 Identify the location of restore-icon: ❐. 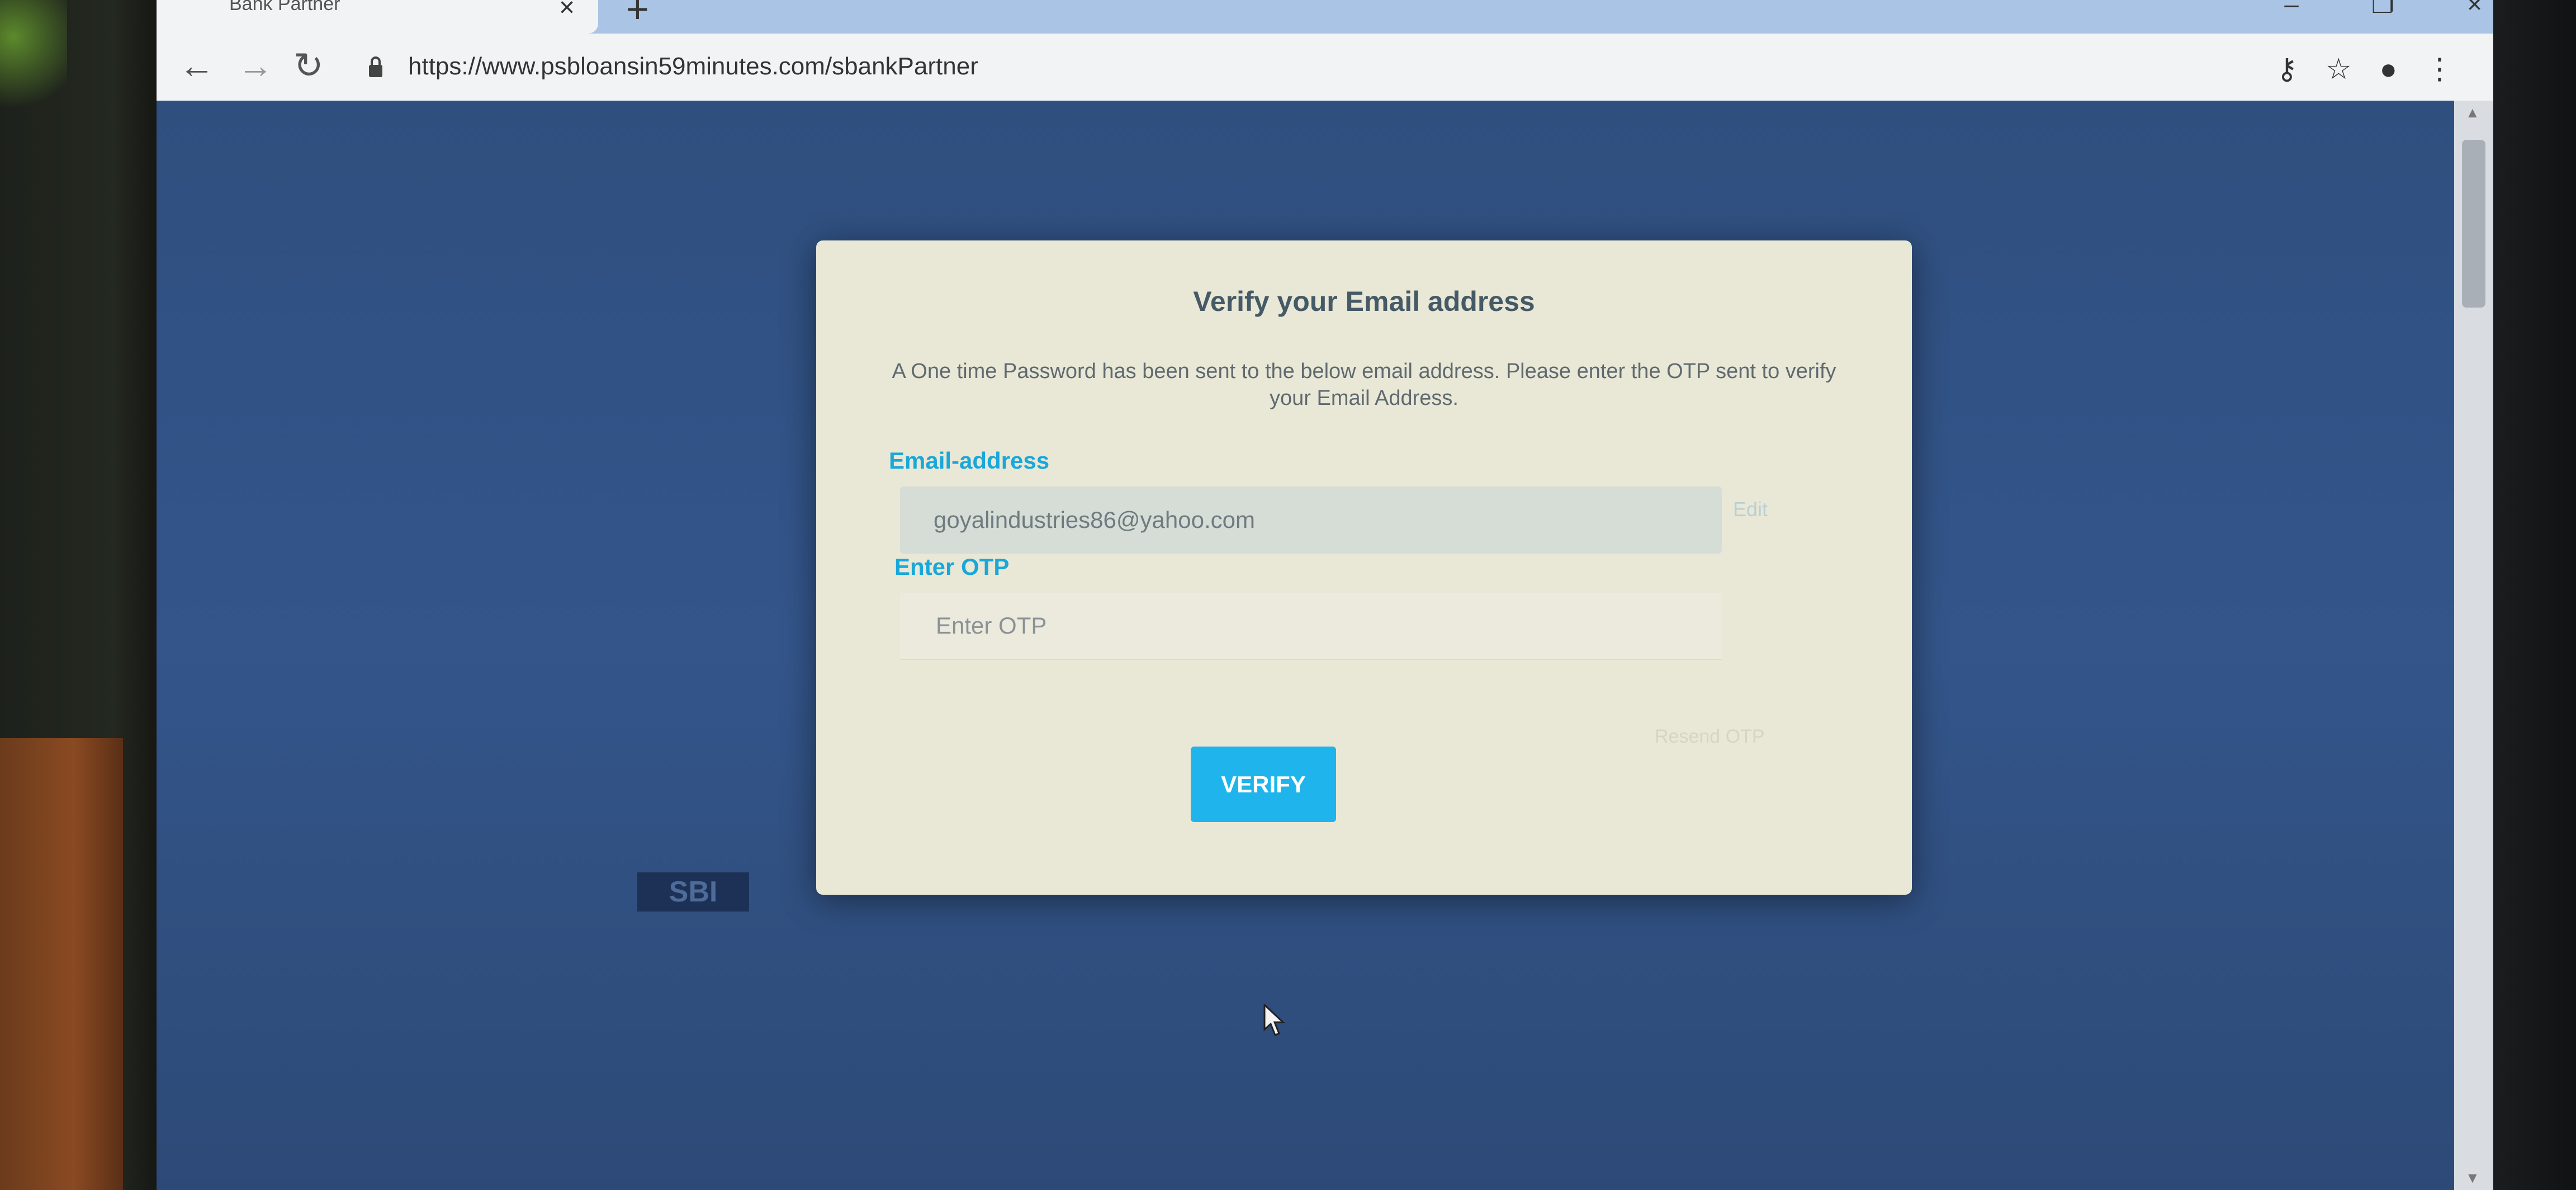
(2383, 9).